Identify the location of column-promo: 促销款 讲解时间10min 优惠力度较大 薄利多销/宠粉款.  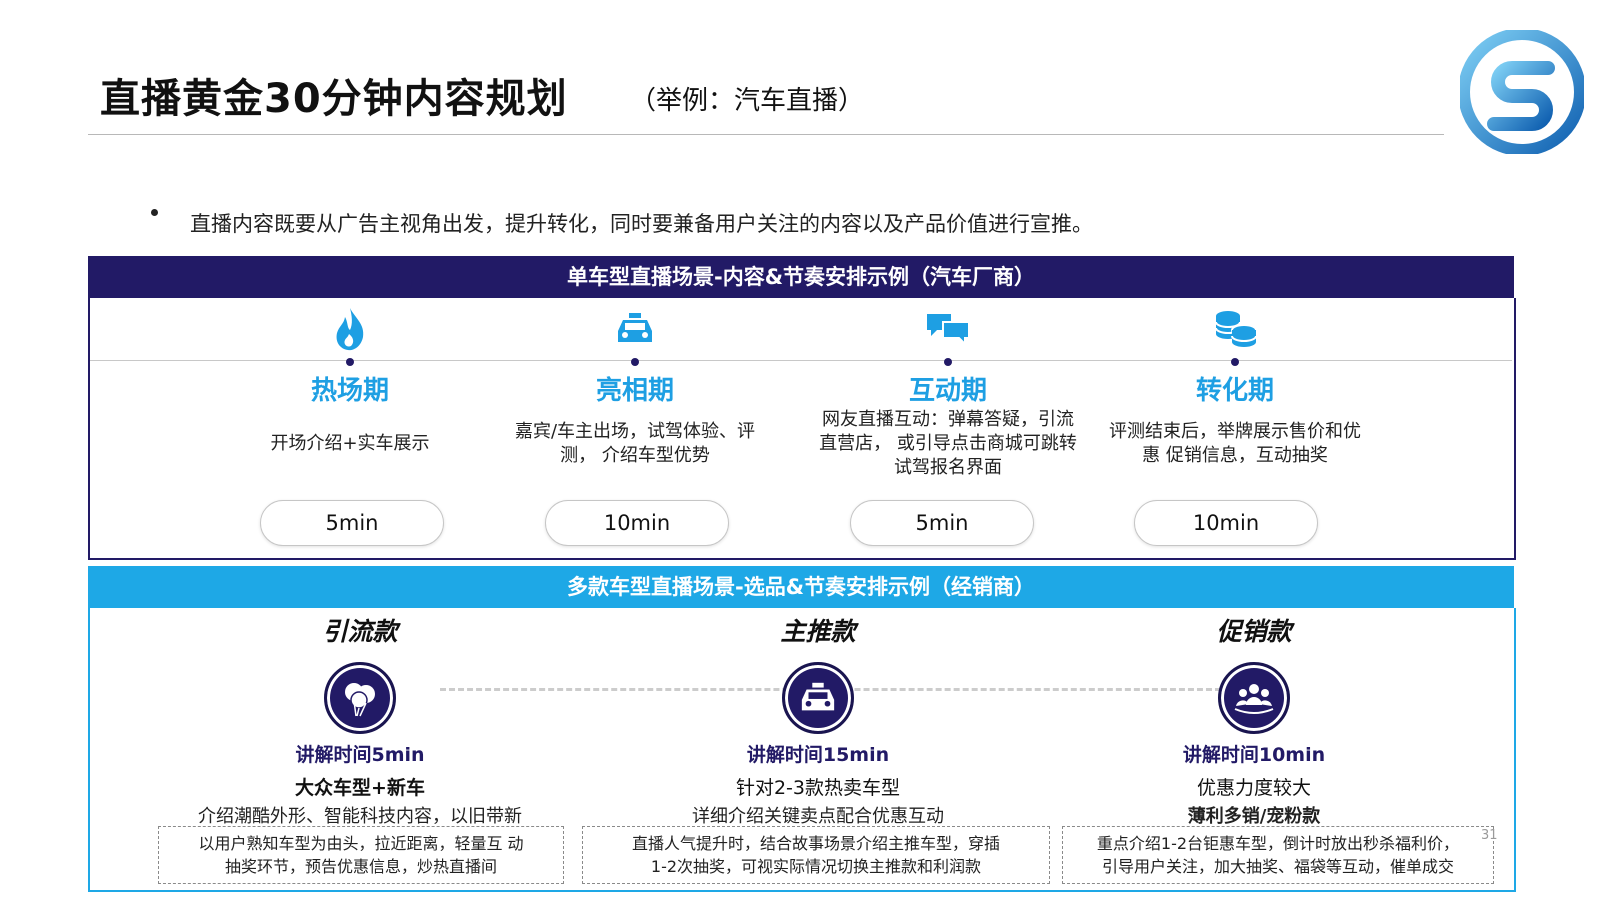
(1254, 720).